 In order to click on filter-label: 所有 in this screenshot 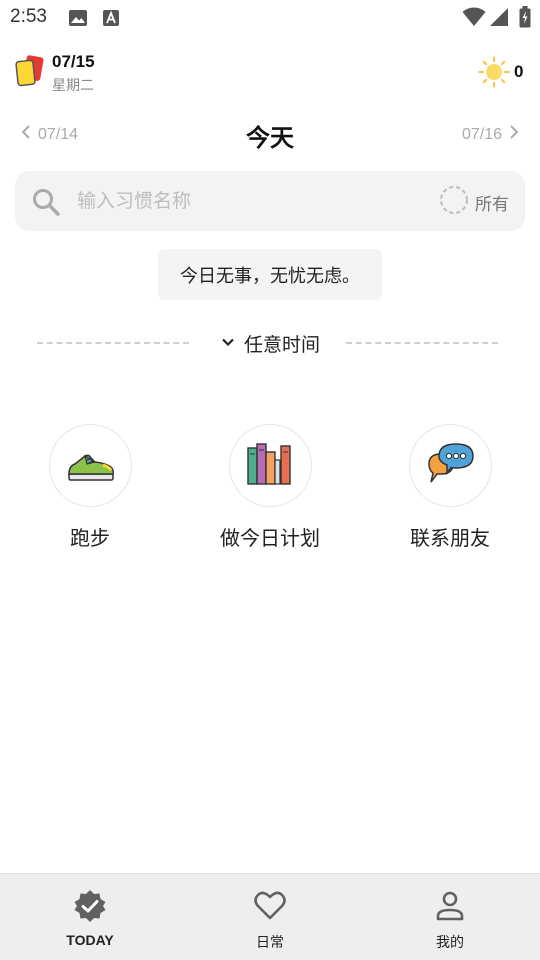, I will do `click(492, 204)`.